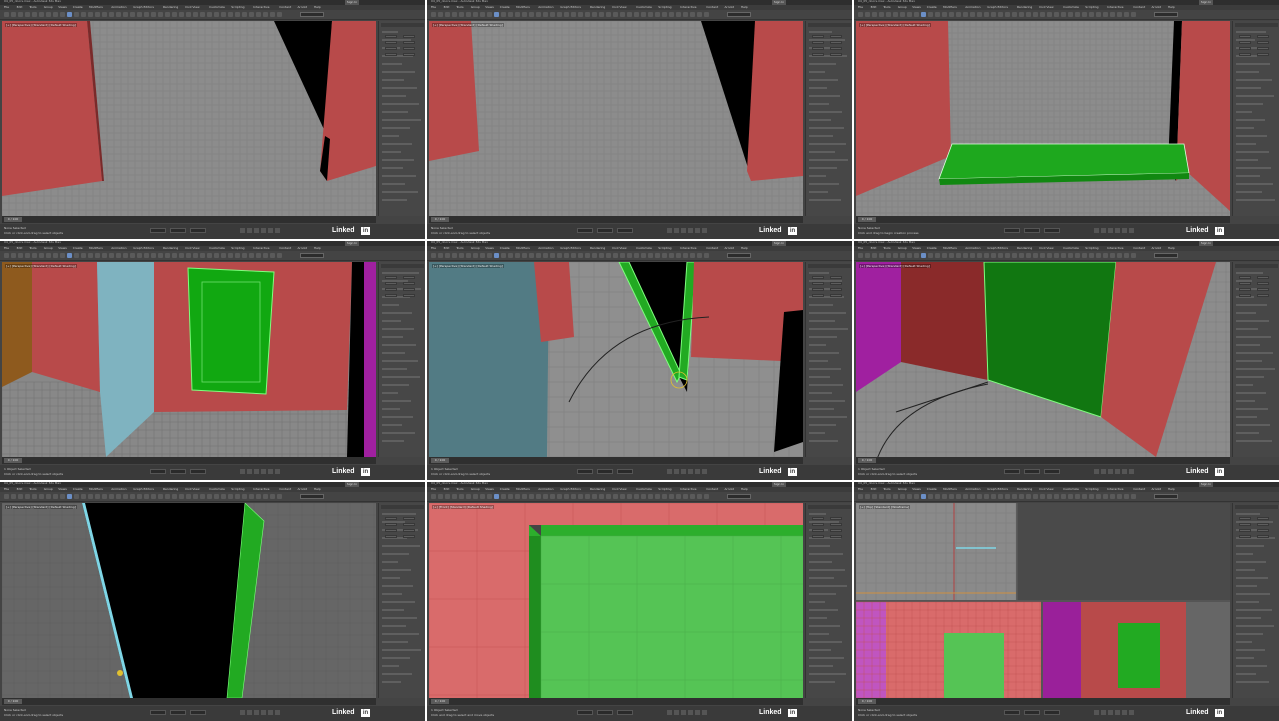 The height and width of the screenshot is (721, 1279). Describe the element at coordinates (475, 7) in the screenshot. I see `menu-group: Group` at that location.